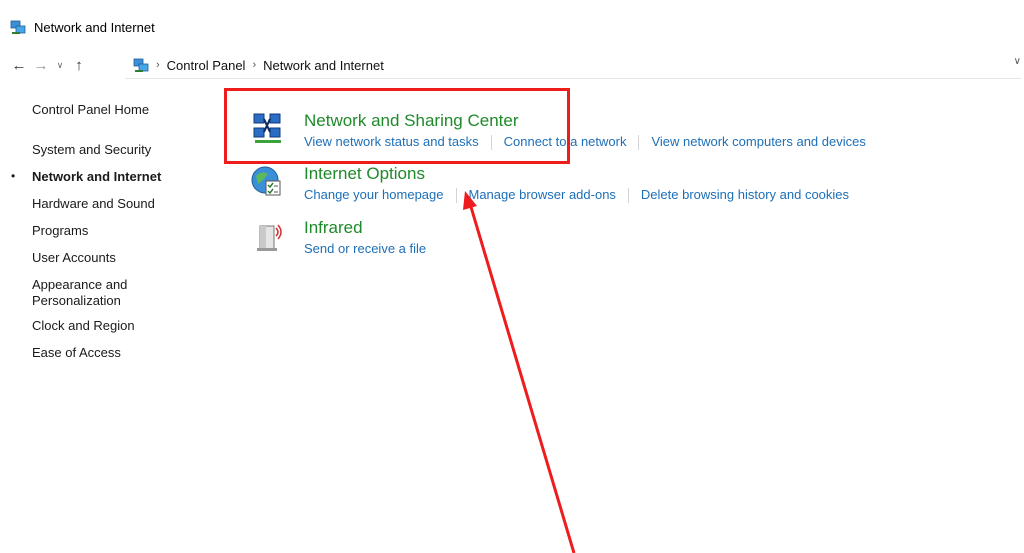  I want to click on category-title: Internet Options, so click(364, 174).